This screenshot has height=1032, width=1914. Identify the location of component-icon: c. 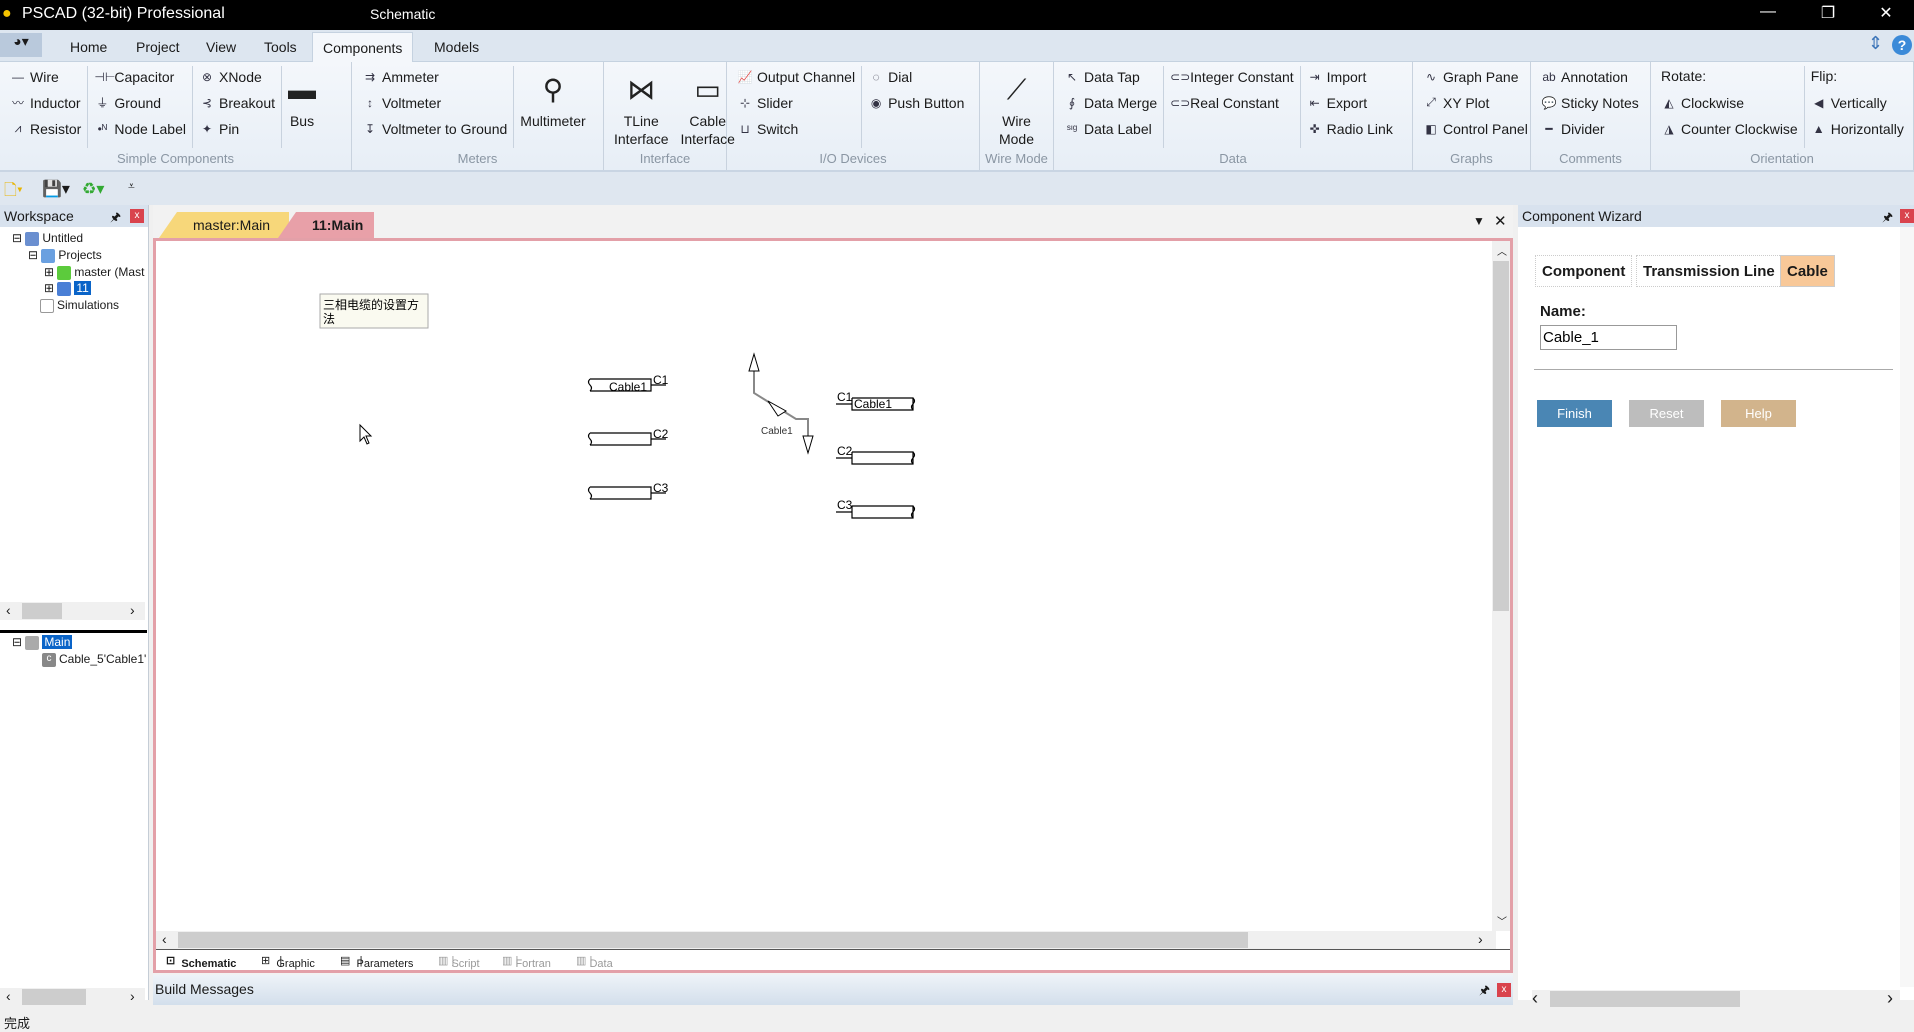
(49, 659).